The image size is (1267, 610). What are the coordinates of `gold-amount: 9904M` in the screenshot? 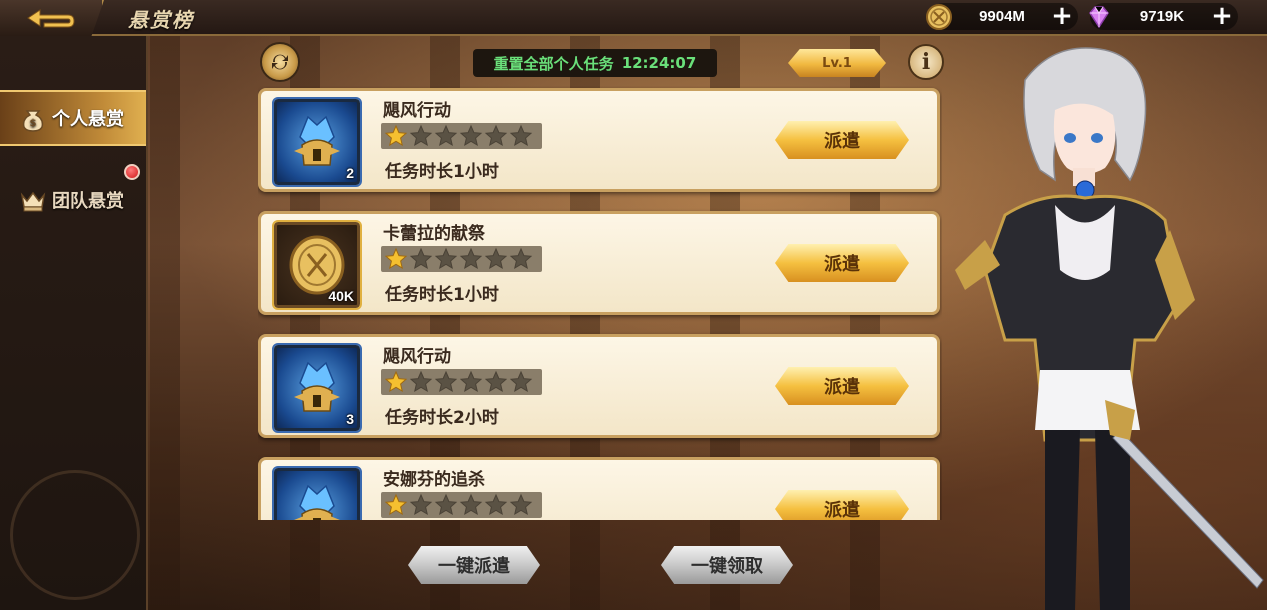 It's located at (1002, 16).